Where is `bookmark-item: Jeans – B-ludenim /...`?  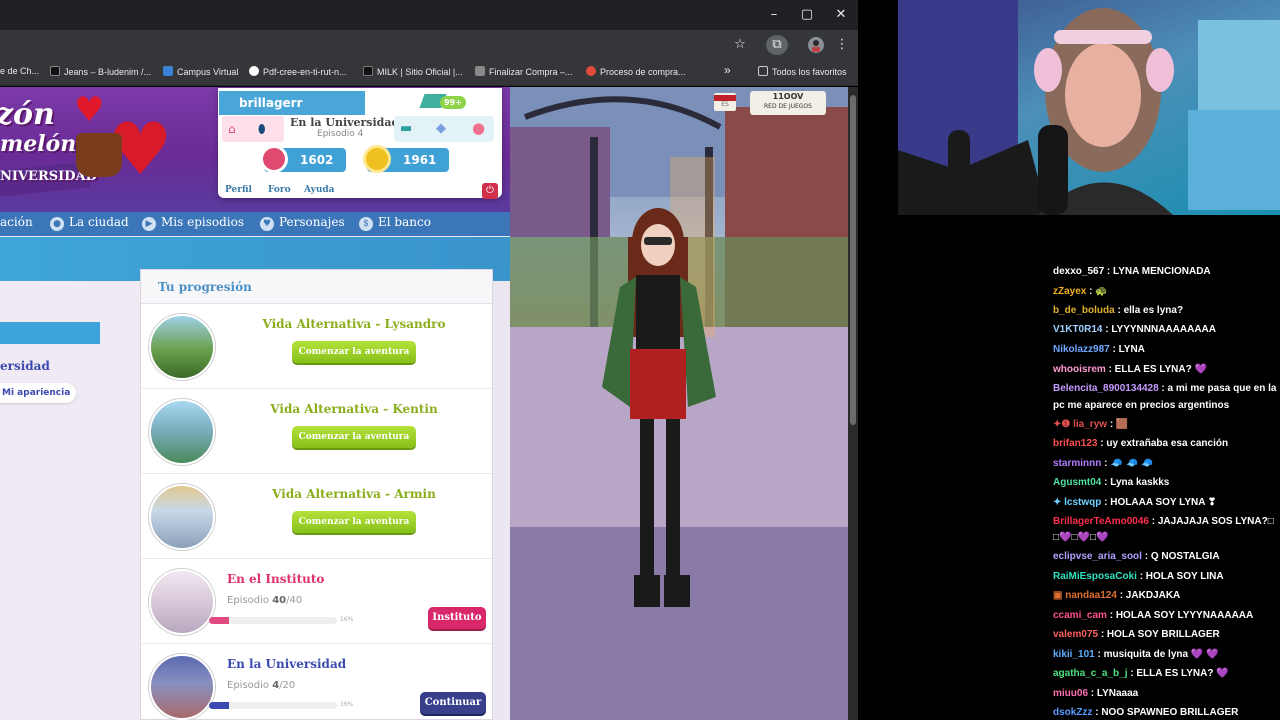 bookmark-item: Jeans – B-ludenim /... is located at coordinates (100, 73).